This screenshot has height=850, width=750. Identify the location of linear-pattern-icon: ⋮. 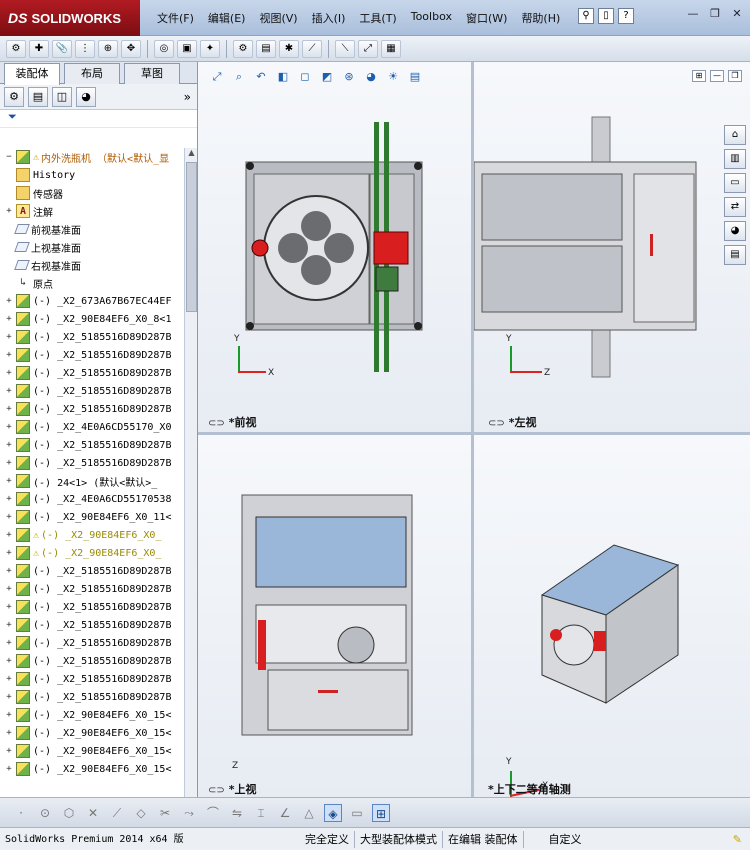
(85, 48).